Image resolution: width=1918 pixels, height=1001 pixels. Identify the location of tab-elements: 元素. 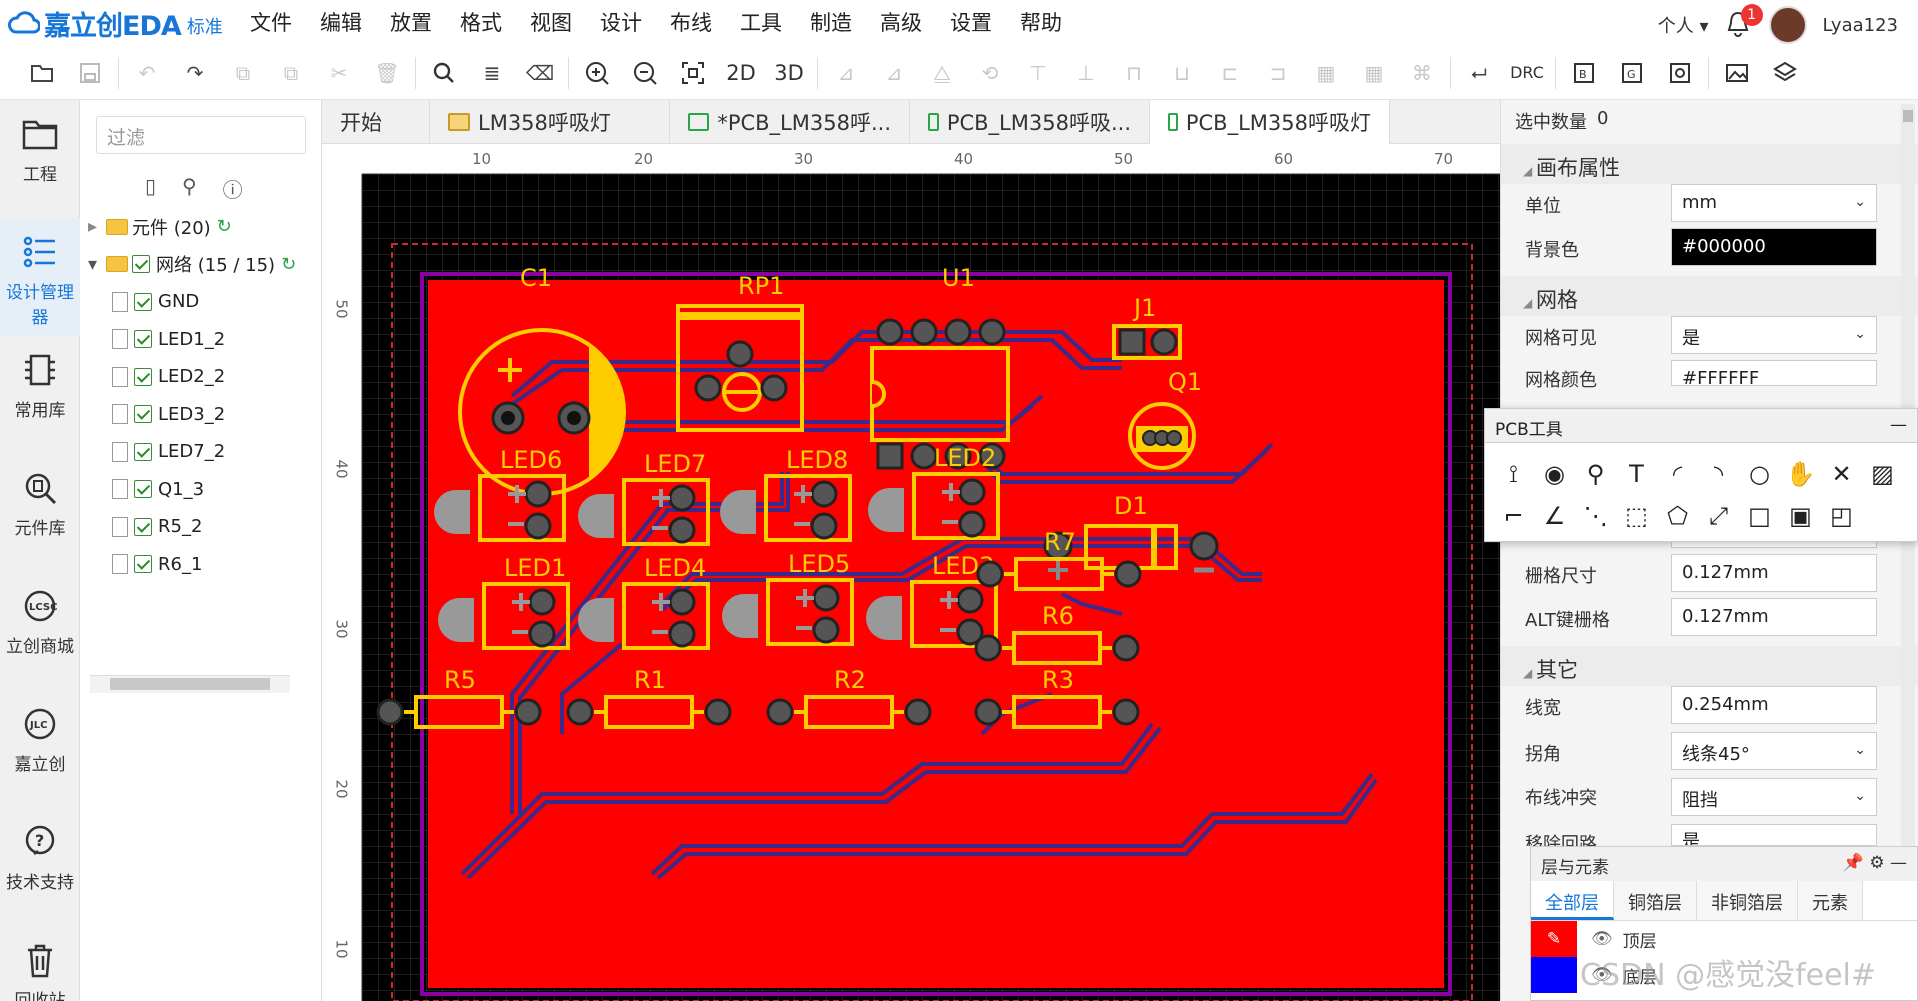
(1830, 900).